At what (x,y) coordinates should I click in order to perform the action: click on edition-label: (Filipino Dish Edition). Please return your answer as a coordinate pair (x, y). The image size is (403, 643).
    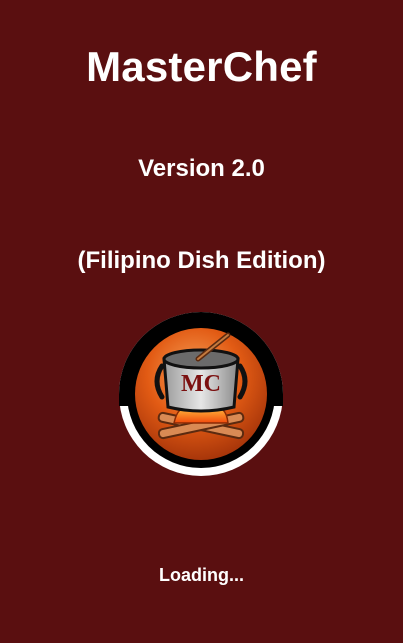
    Looking at the image, I should click on (201, 260).